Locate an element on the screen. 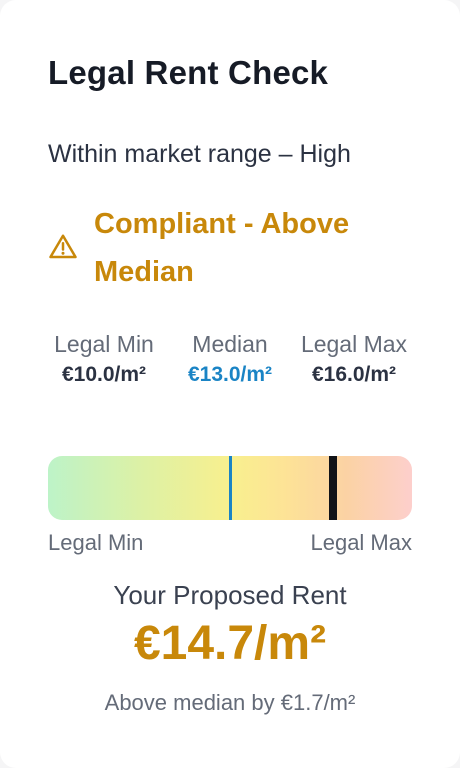 Image resolution: width=460 pixels, height=768 pixels. card-title: Legal Rent Check is located at coordinates (188, 72).